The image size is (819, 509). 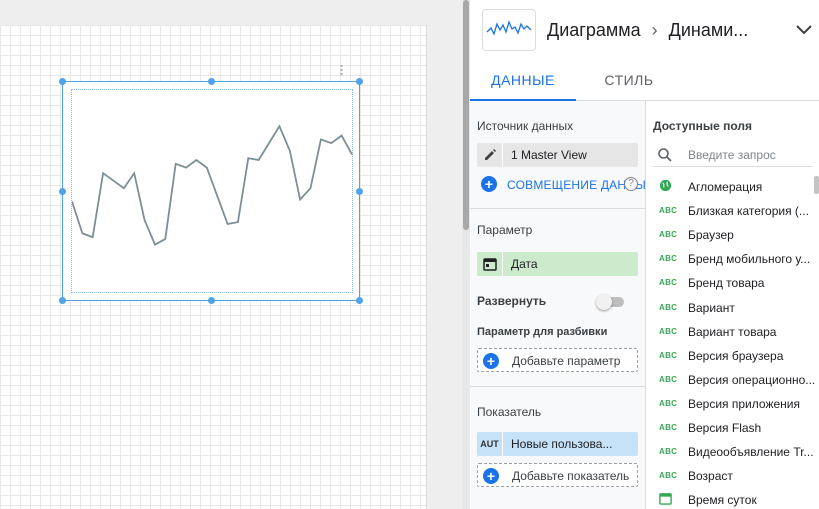 What do you see at coordinates (735, 236) in the screenshot?
I see `field-item: ABC Браузер` at bounding box center [735, 236].